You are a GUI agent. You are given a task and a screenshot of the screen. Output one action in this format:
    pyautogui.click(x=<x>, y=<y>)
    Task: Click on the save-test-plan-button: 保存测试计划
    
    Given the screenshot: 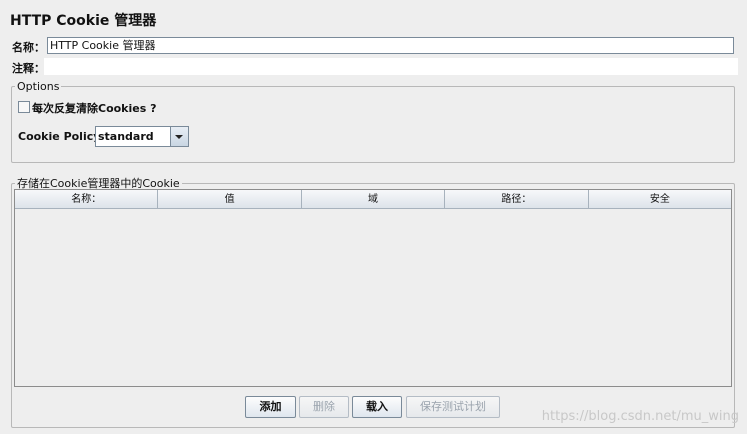 What is the action you would take?
    pyautogui.click(x=453, y=407)
    